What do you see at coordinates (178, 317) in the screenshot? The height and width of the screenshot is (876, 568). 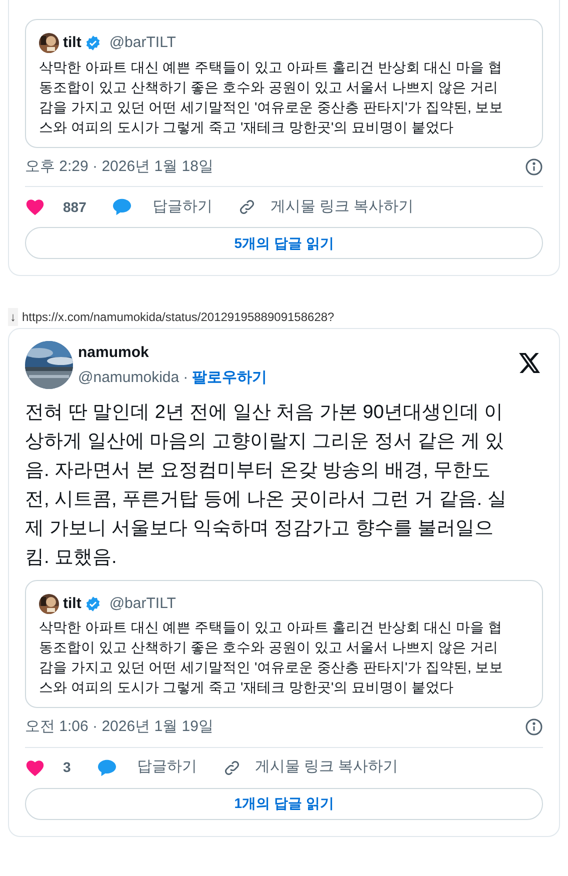 I see `source-url: https://x.com/namumokida/status/2012919588909158628?` at bounding box center [178, 317].